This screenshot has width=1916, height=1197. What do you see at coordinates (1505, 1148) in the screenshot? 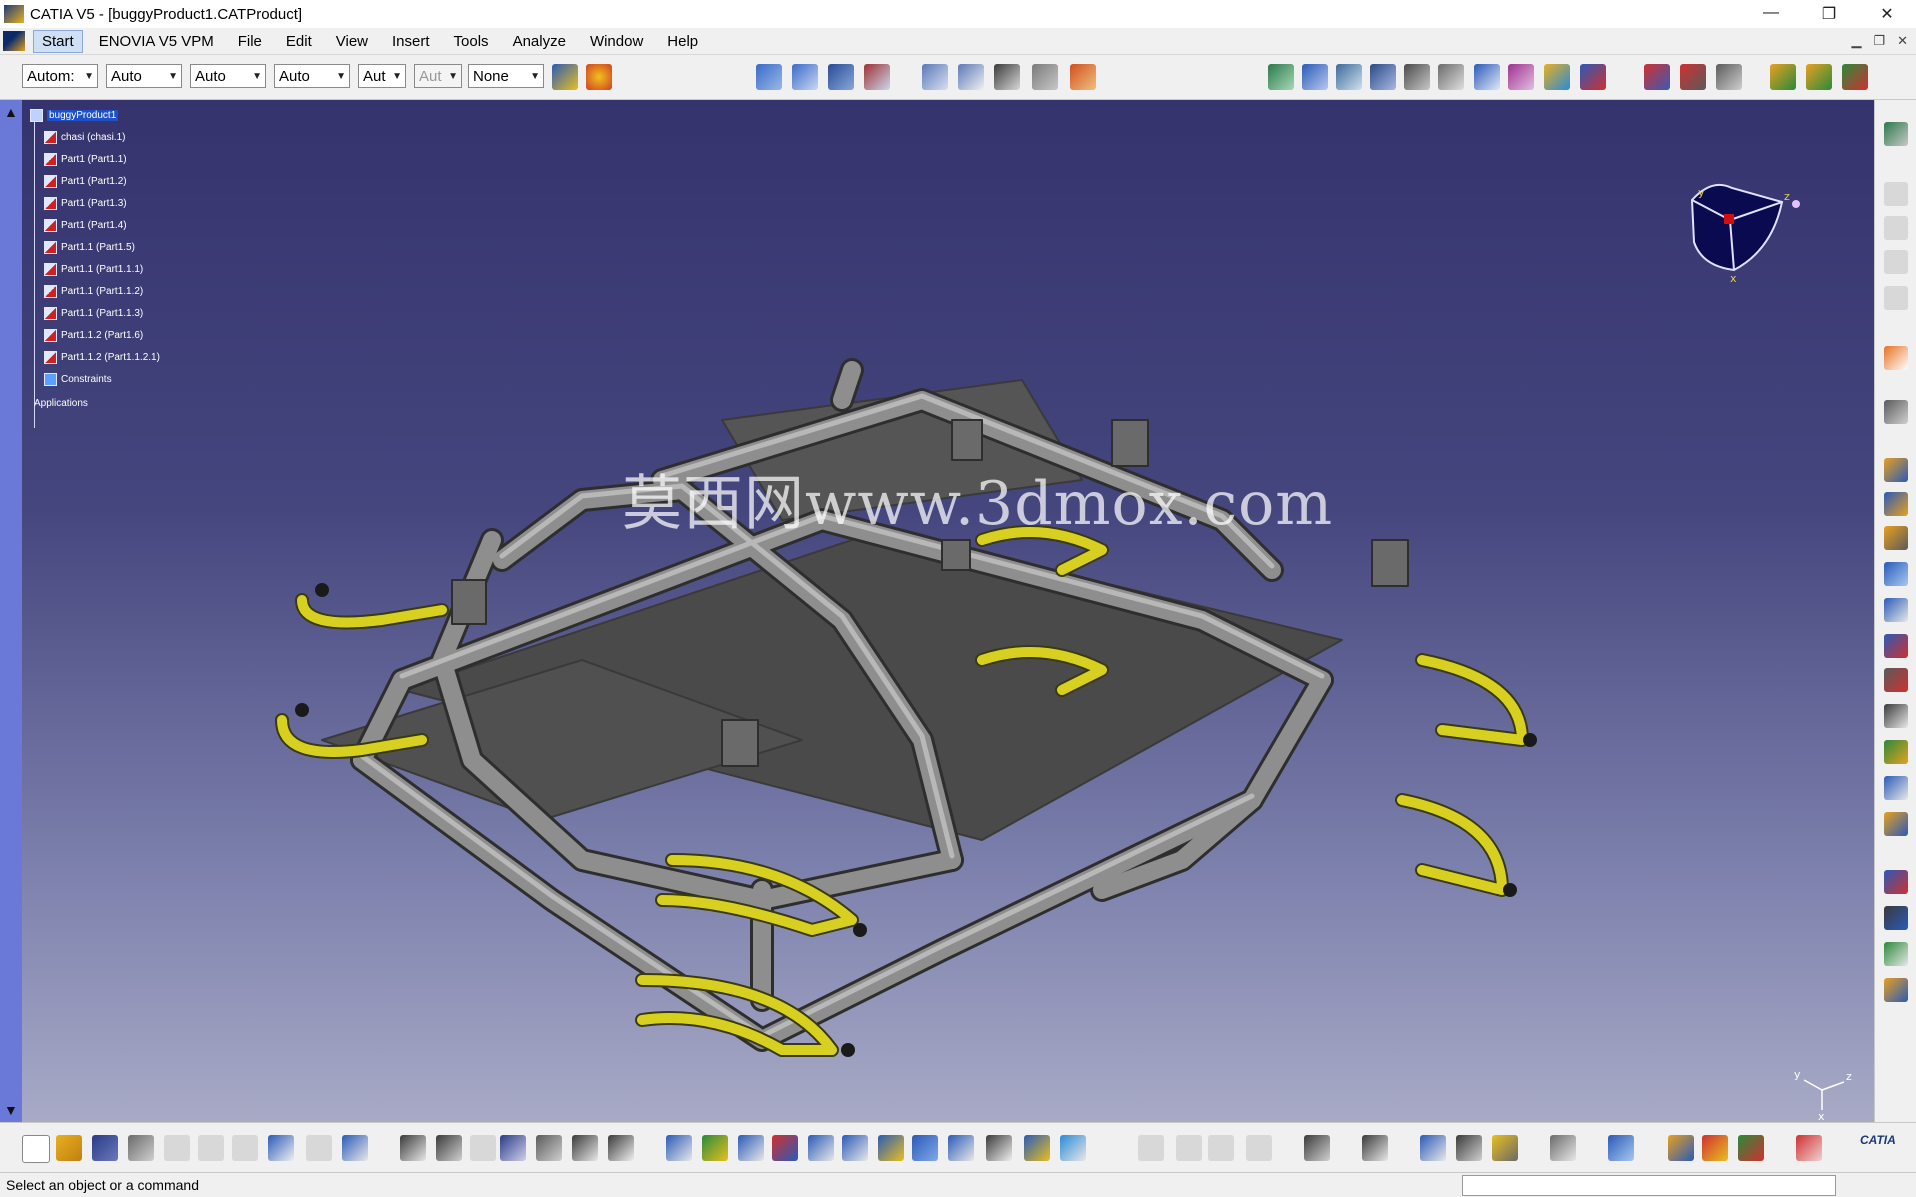
I see `measure-inertia-icon` at bounding box center [1505, 1148].